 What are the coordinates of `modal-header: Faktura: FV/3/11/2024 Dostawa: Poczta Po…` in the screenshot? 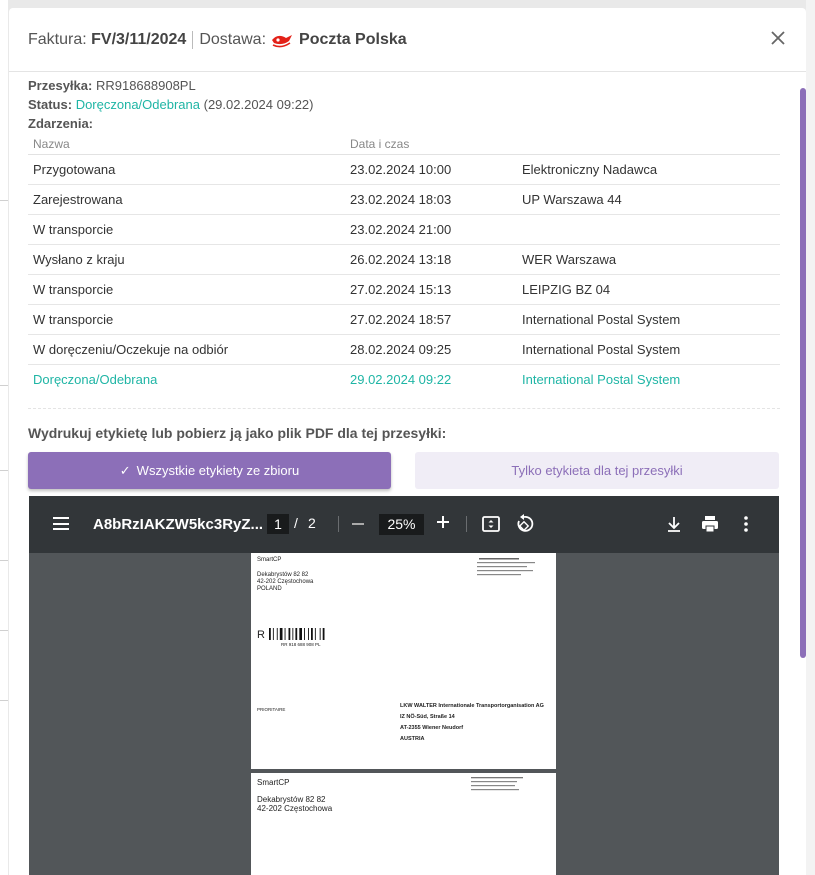 It's located at (407, 40).